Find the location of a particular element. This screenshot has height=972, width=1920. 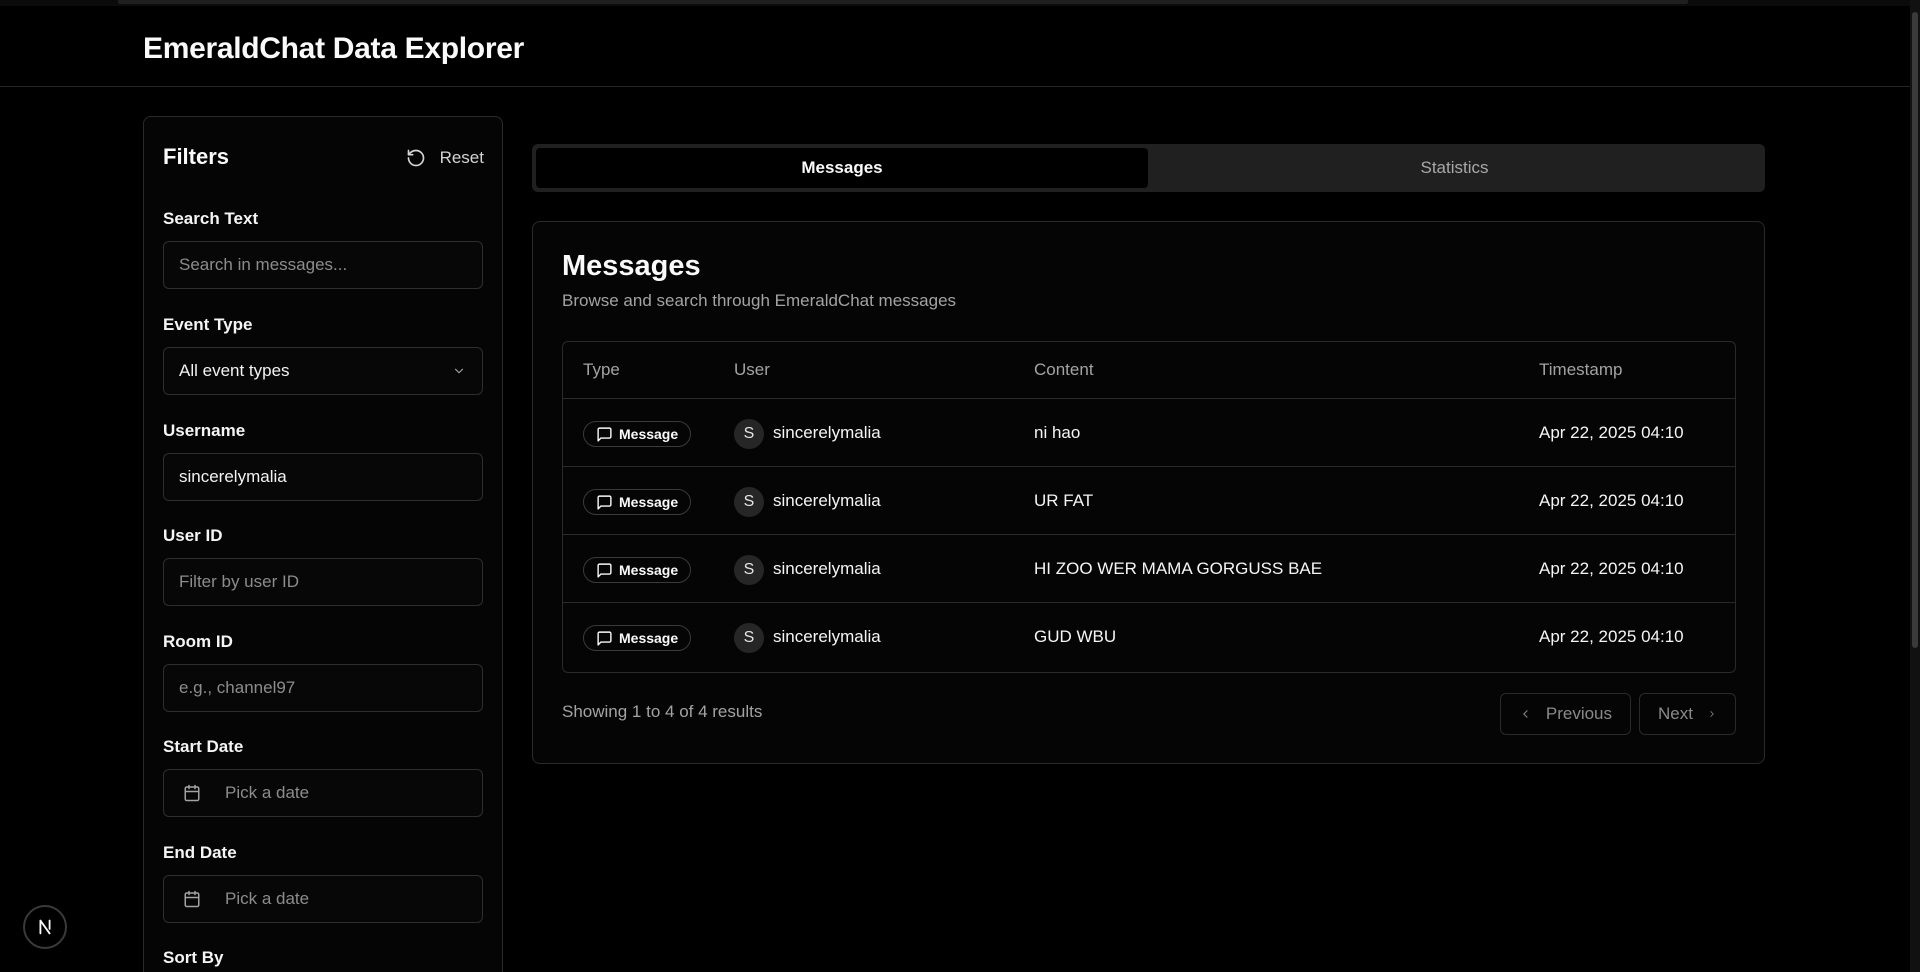

rotate-ccw-icon is located at coordinates (415, 158).